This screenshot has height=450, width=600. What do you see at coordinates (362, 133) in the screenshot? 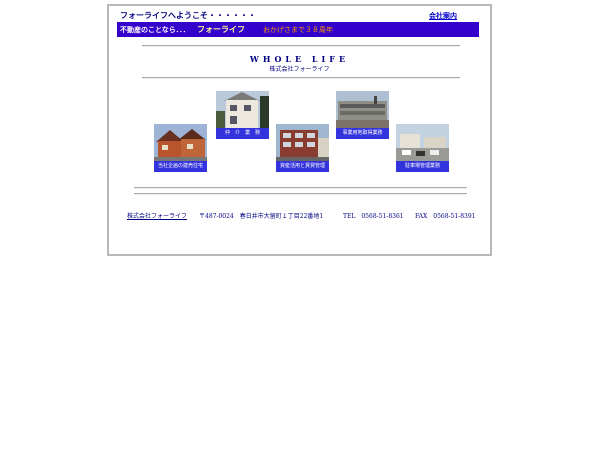
I see `service-caption-land: 事業用地取得業務` at bounding box center [362, 133].